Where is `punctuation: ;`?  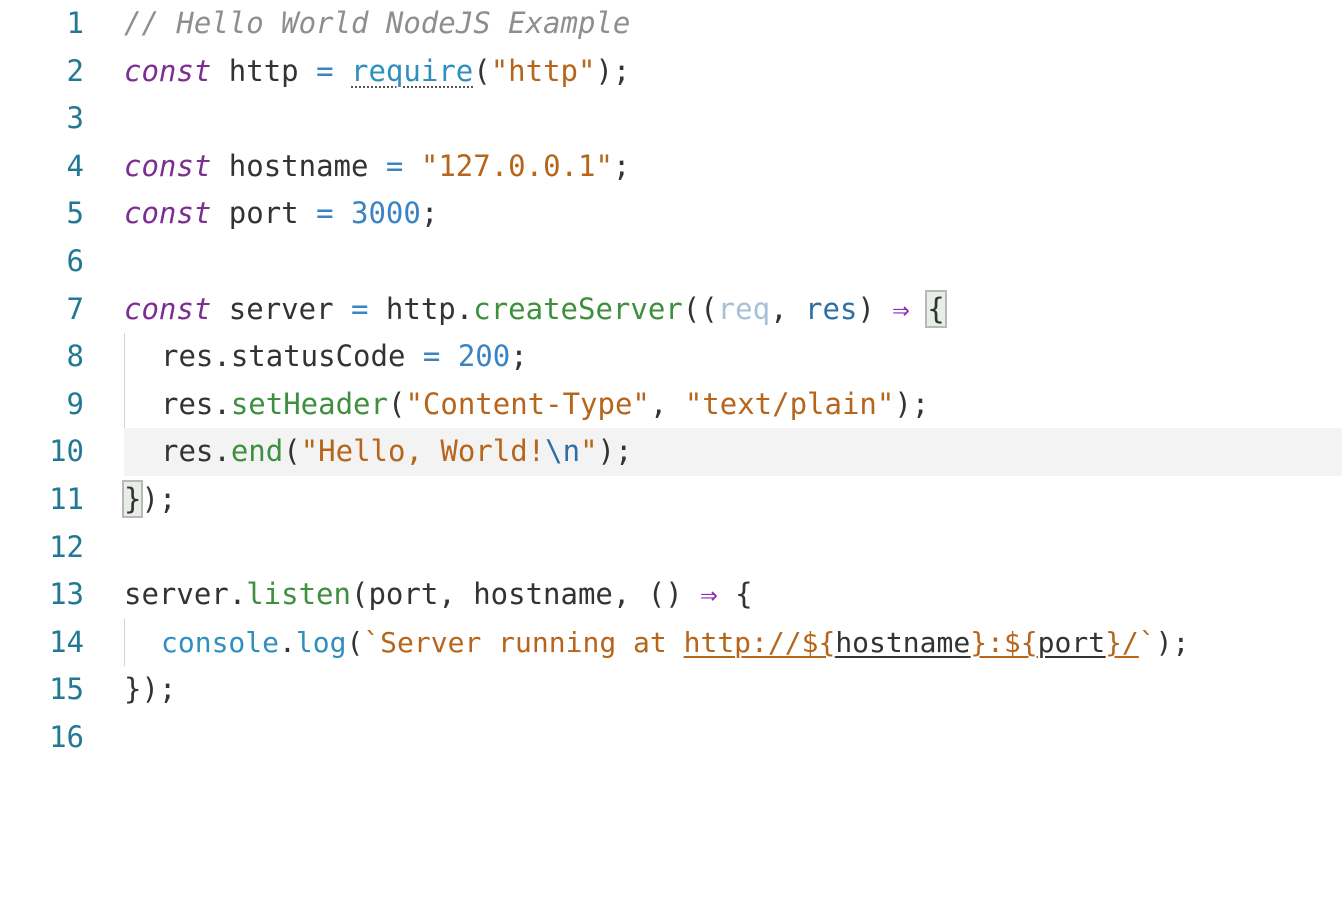 punctuation: ; is located at coordinates (429, 213).